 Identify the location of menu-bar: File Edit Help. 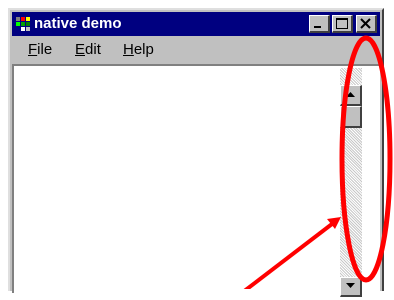
(196, 49).